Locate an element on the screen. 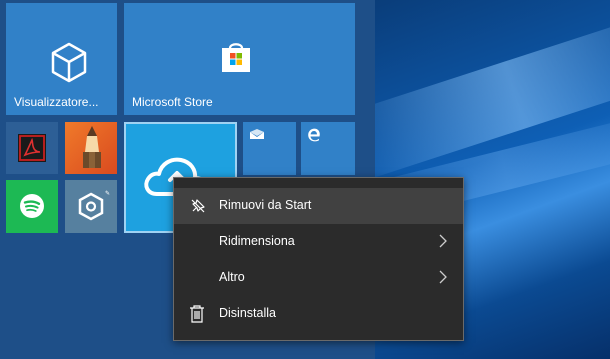  tile-hex-app: ✎ is located at coordinates (91, 206).